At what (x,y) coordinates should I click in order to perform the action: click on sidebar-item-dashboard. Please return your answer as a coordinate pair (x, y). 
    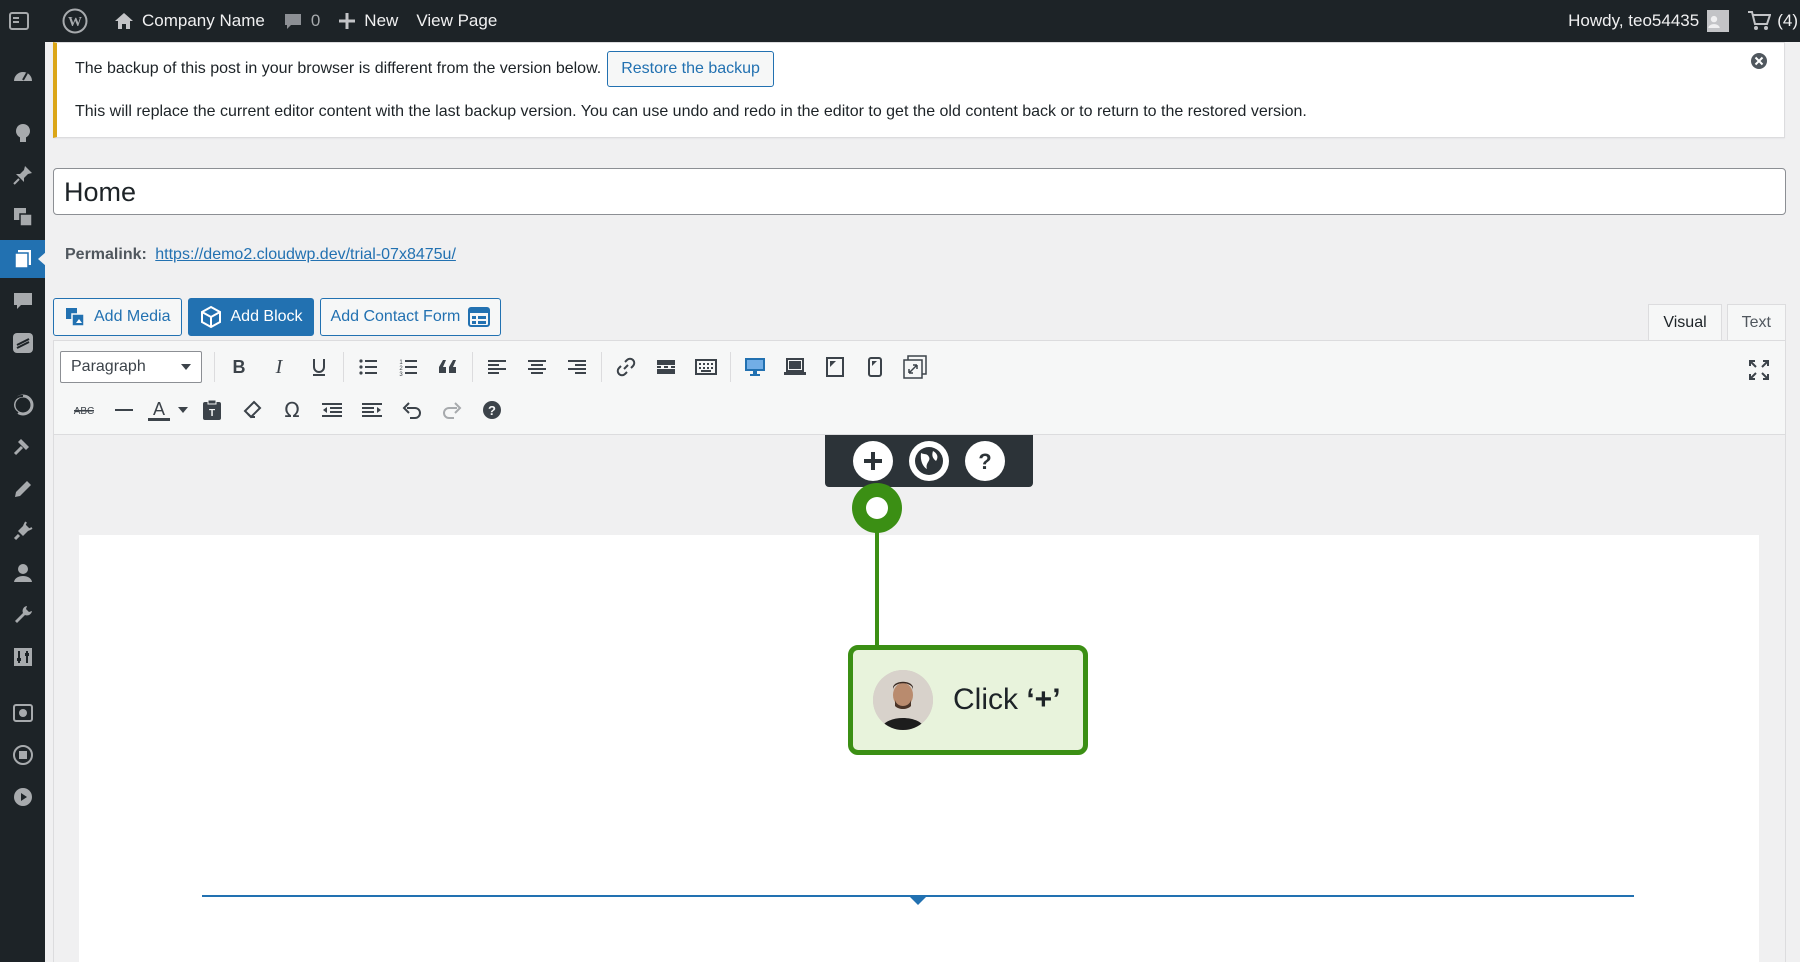
    Looking at the image, I should click on (22, 77).